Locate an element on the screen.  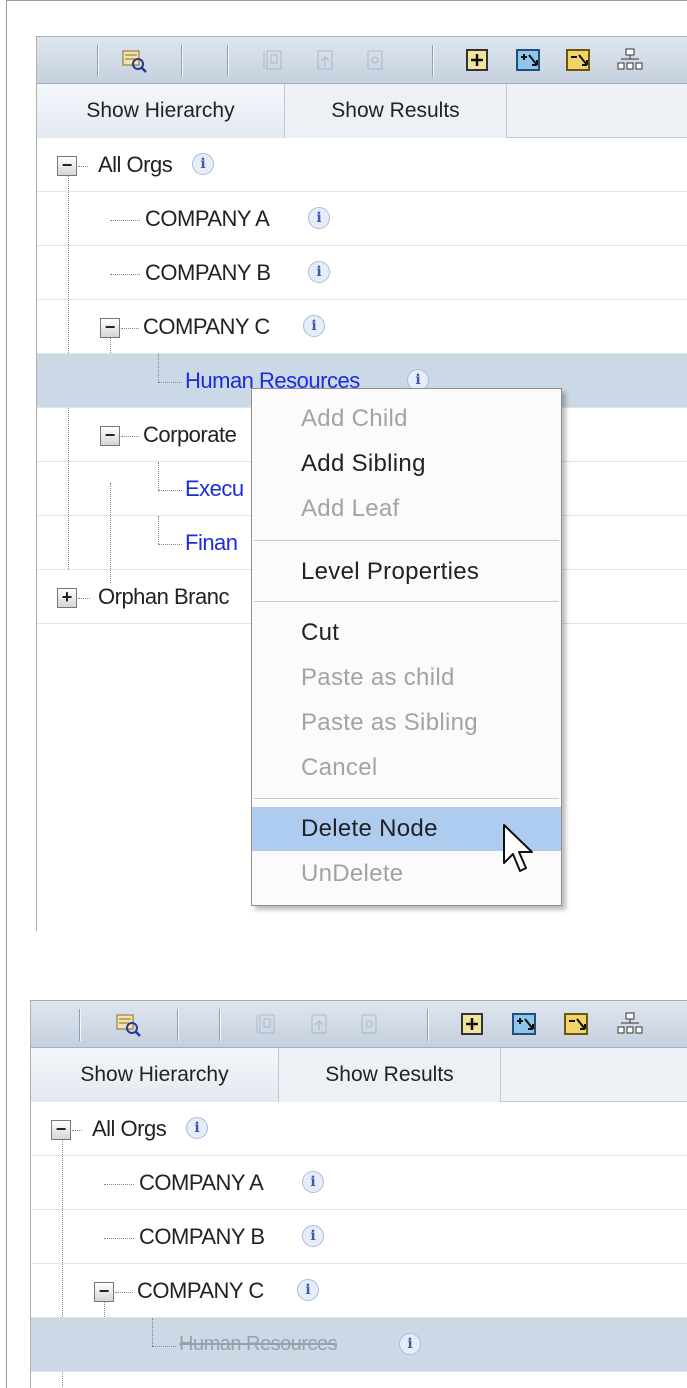
menu-item-add-leaf: Add Leaf is located at coordinates (406, 509).